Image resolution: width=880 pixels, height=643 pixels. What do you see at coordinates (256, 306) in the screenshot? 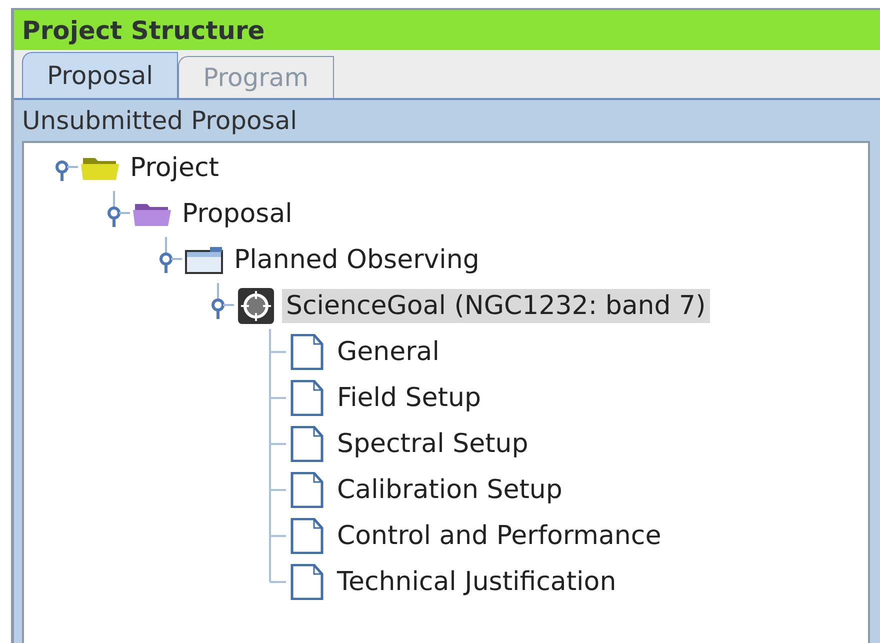
I see `target-icon` at bounding box center [256, 306].